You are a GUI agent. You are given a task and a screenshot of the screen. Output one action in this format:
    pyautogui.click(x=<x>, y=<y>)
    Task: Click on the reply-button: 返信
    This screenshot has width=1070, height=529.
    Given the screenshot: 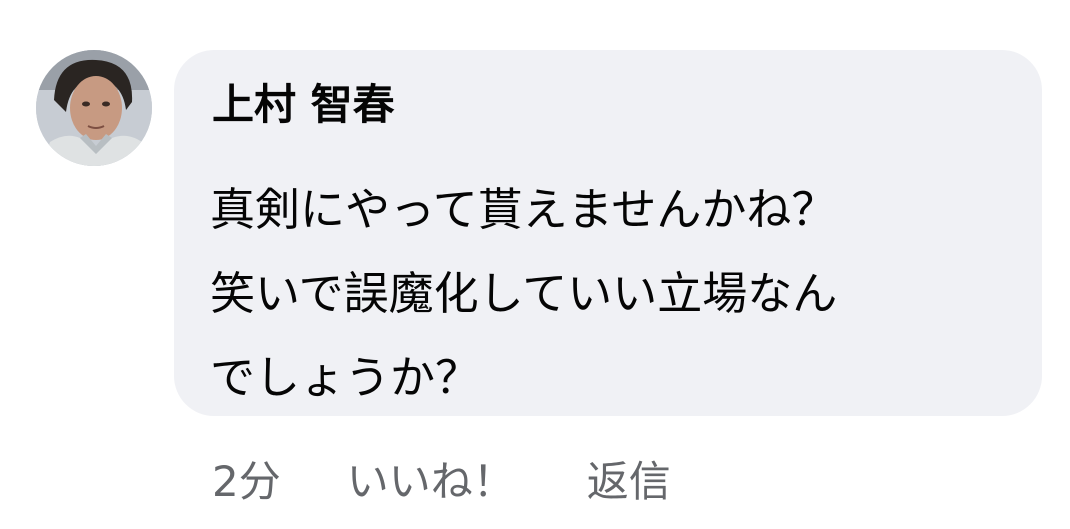 What is the action you would take?
    pyautogui.click(x=629, y=478)
    